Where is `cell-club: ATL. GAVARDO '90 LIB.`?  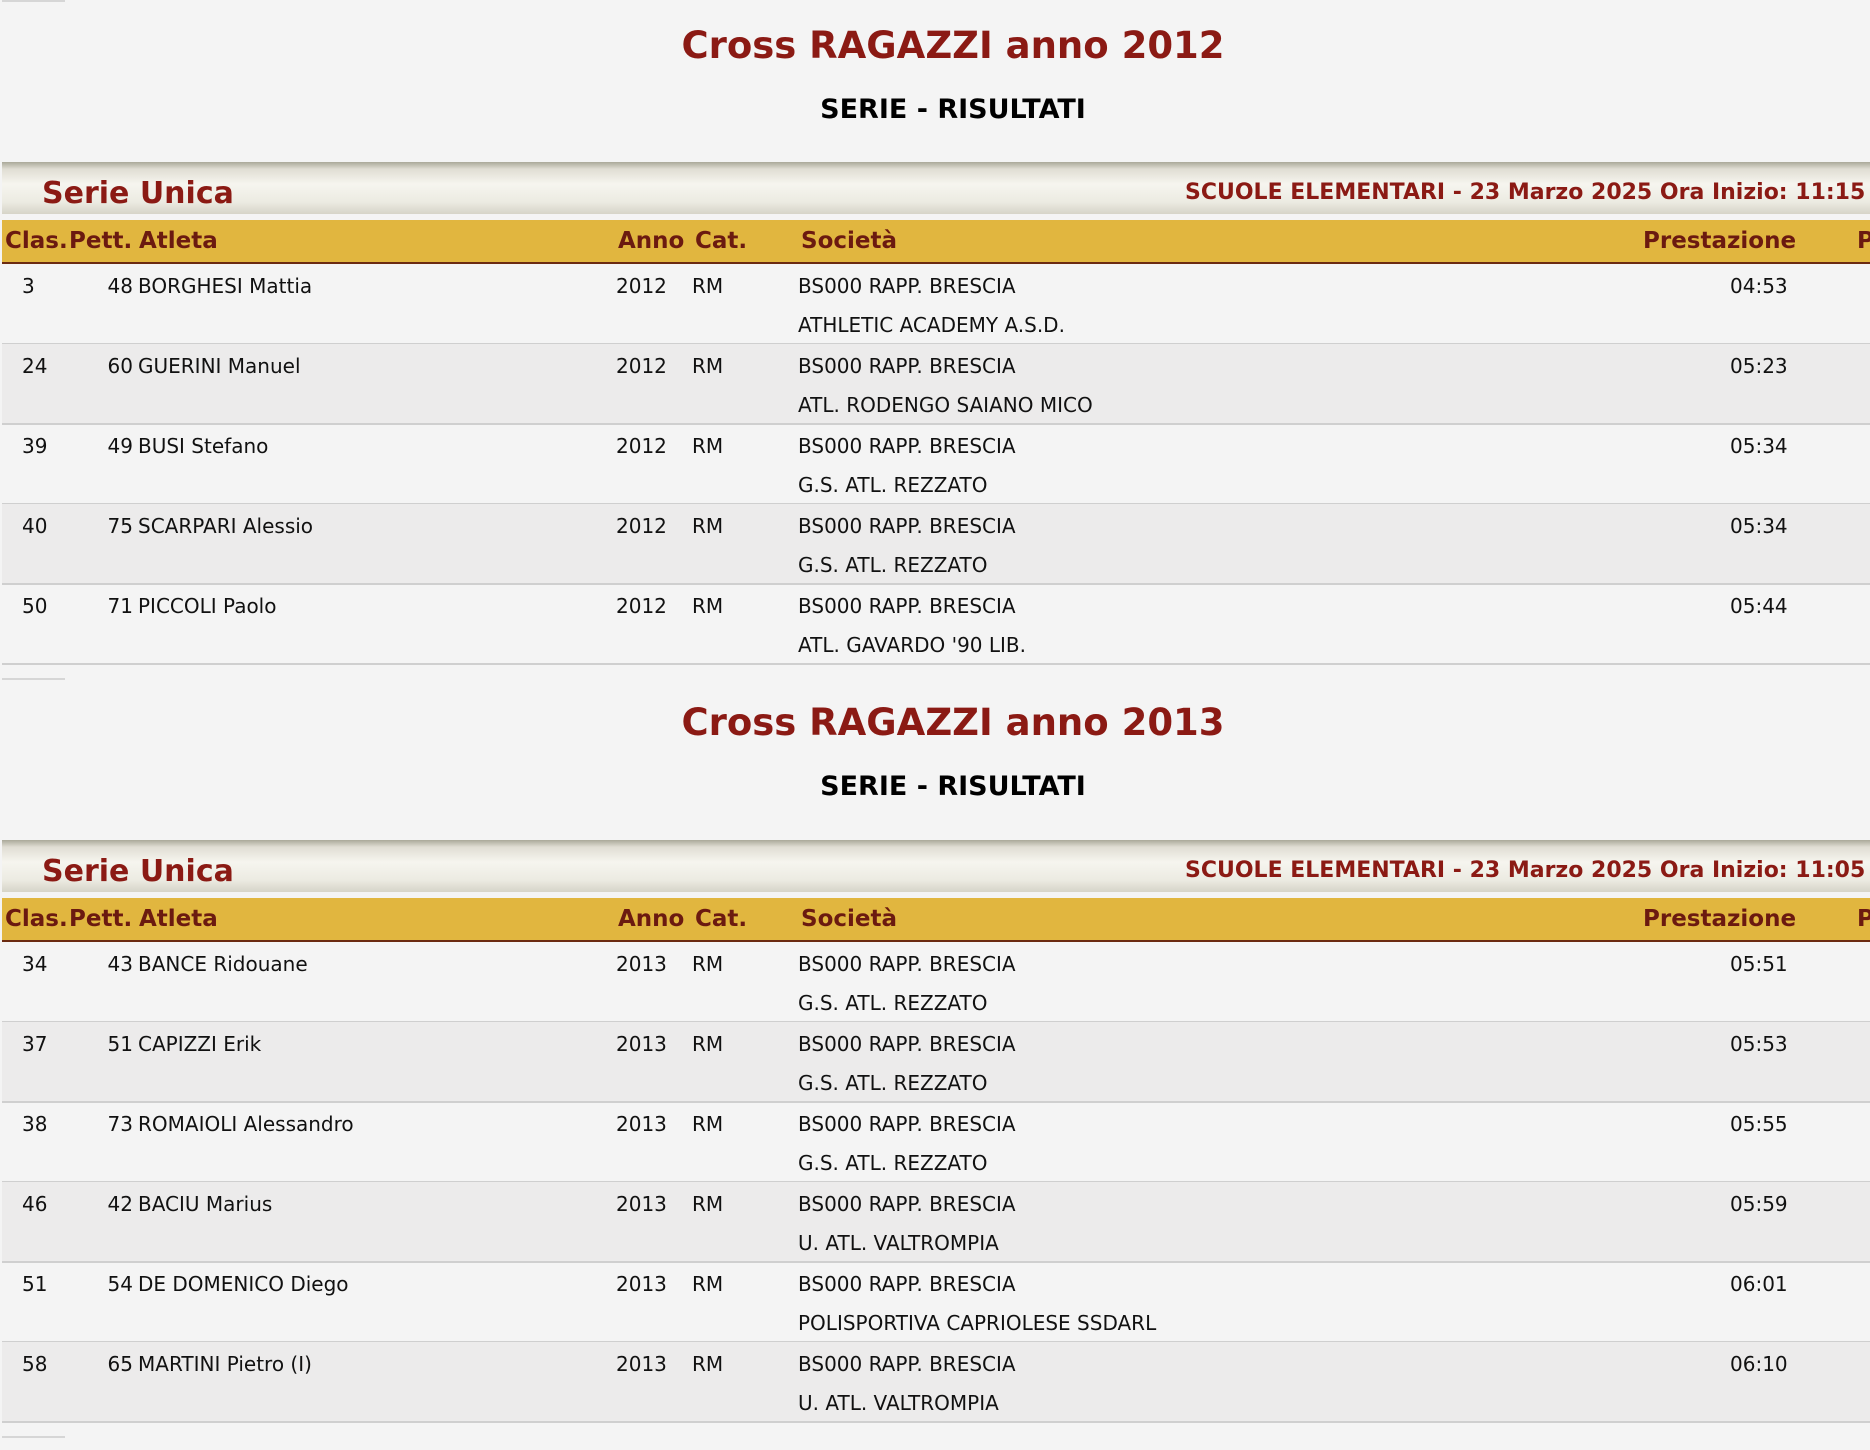
cell-club: ATL. GAVARDO '90 LIB. is located at coordinates (912, 645).